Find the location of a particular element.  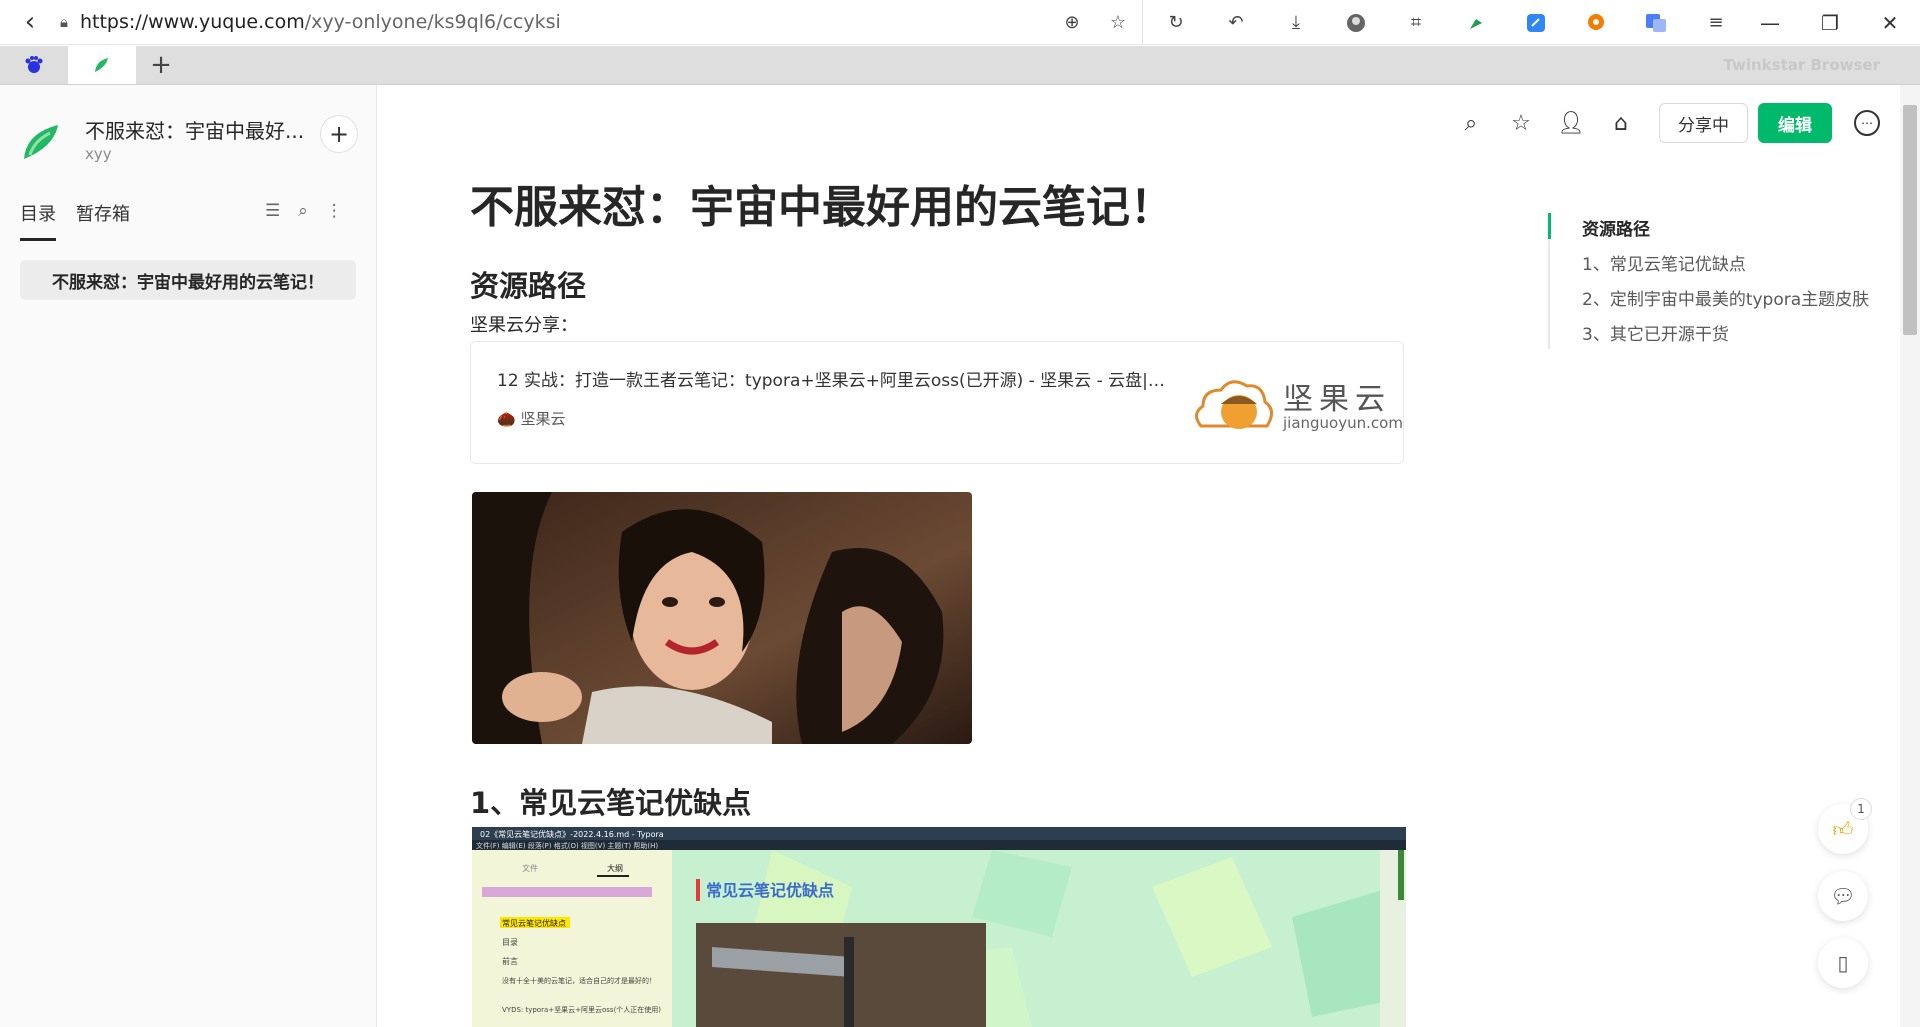

yuque-bird-icon is located at coordinates (101, 64).